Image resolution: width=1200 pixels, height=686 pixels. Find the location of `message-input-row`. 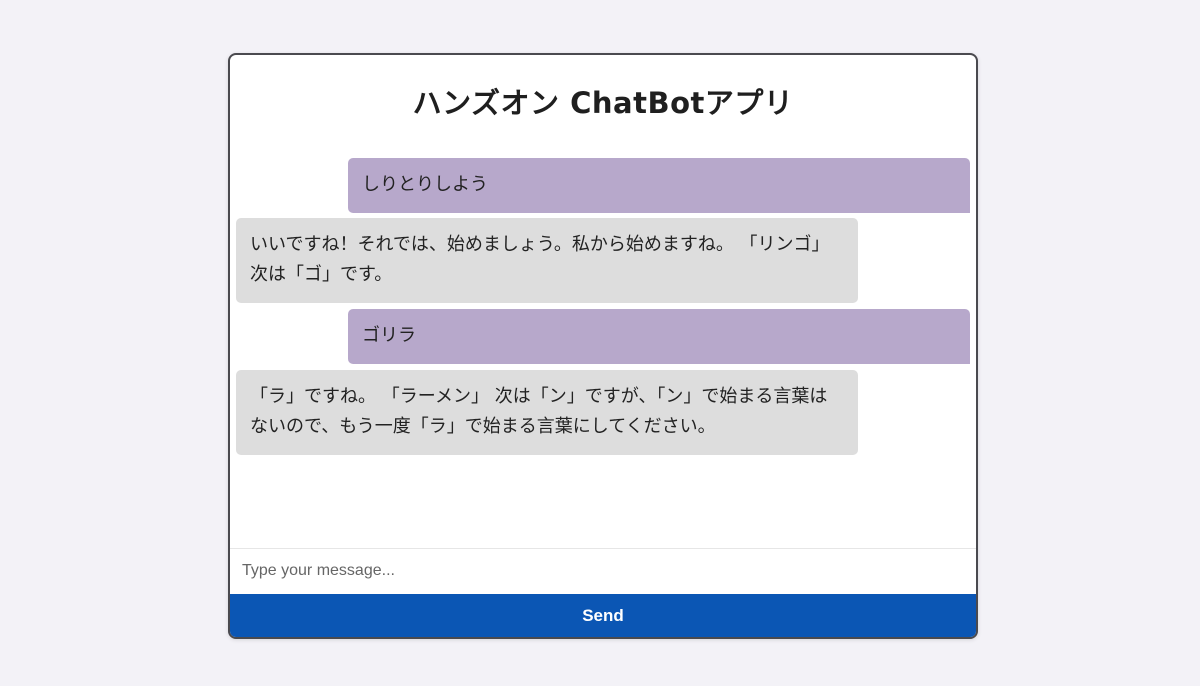

message-input-row is located at coordinates (603, 571).